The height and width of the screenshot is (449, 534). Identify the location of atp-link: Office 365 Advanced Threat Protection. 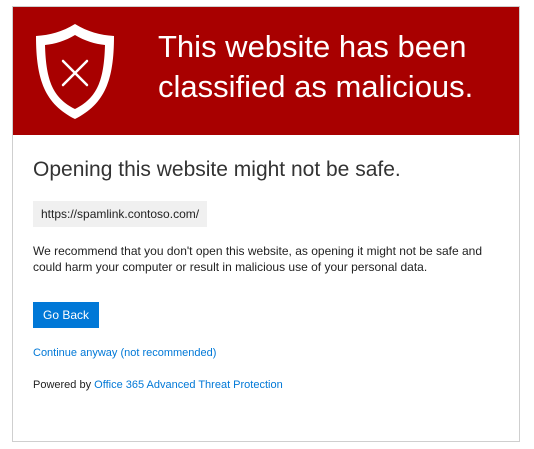
(188, 385).